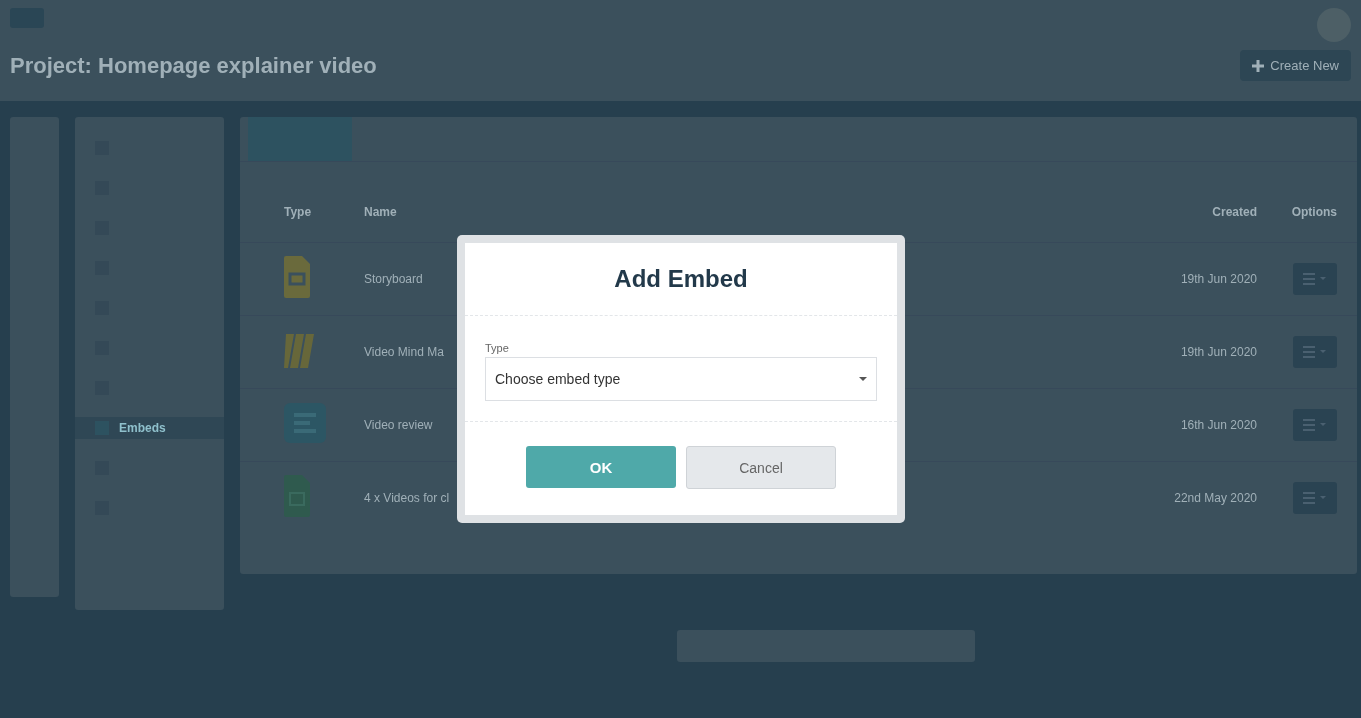 The height and width of the screenshot is (718, 1361). Describe the element at coordinates (381, 212) in the screenshot. I see `column-header: Name` at that location.